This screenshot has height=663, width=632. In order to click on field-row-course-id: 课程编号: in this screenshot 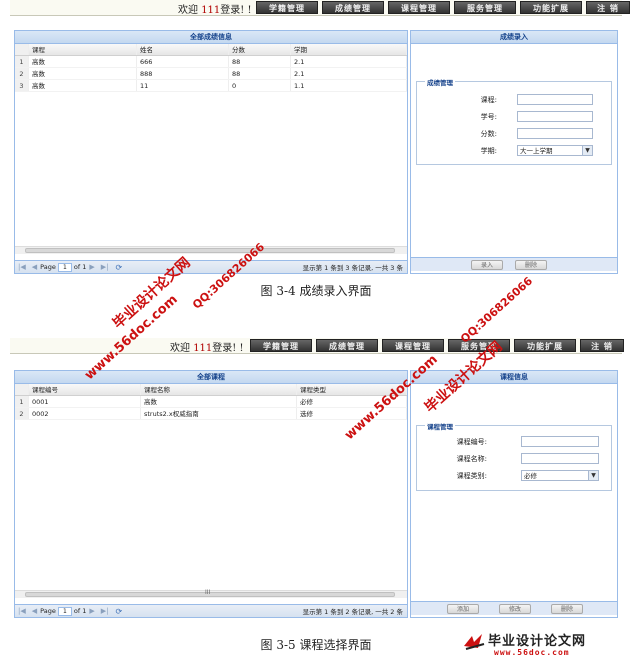, I will do `click(513, 441)`.